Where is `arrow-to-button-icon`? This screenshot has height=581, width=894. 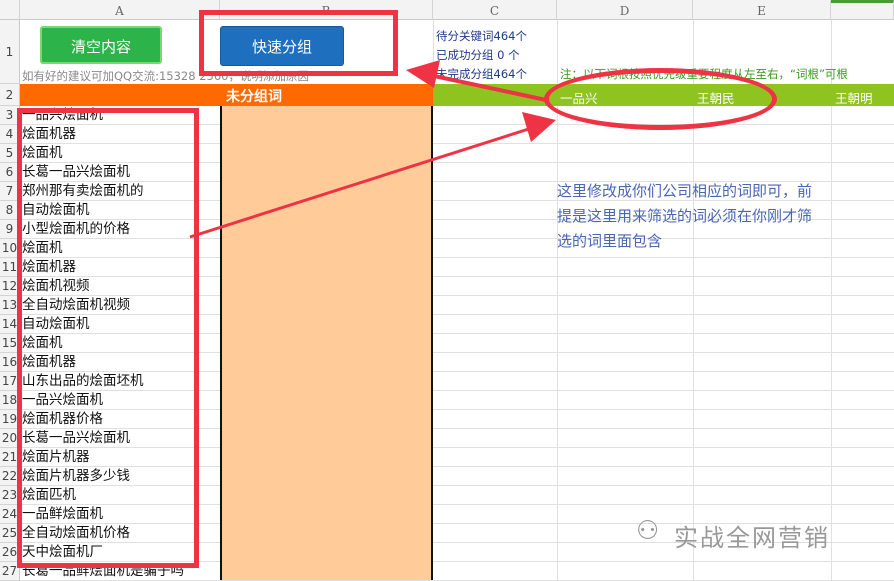
arrow-to-button-icon is located at coordinates (476, 81).